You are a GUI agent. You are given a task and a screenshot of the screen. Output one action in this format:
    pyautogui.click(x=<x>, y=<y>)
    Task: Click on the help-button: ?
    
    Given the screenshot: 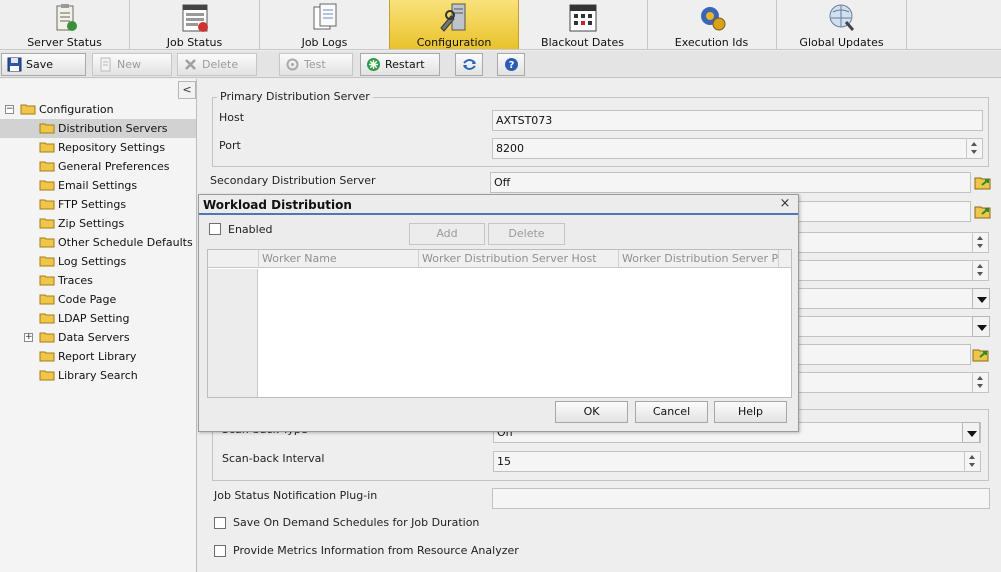 What is the action you would take?
    pyautogui.click(x=511, y=64)
    